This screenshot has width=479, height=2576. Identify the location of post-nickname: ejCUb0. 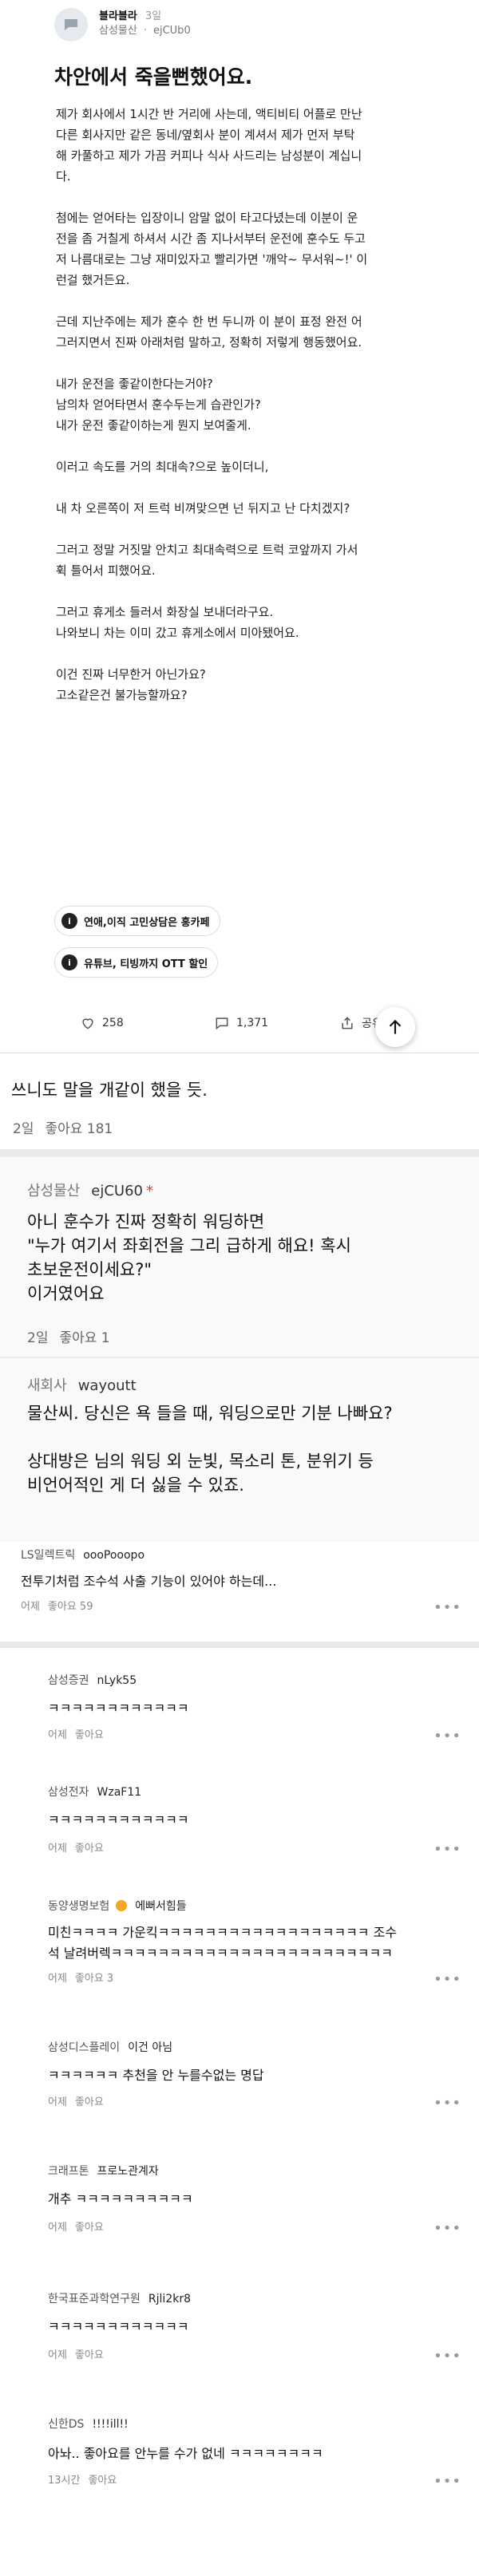
(171, 31).